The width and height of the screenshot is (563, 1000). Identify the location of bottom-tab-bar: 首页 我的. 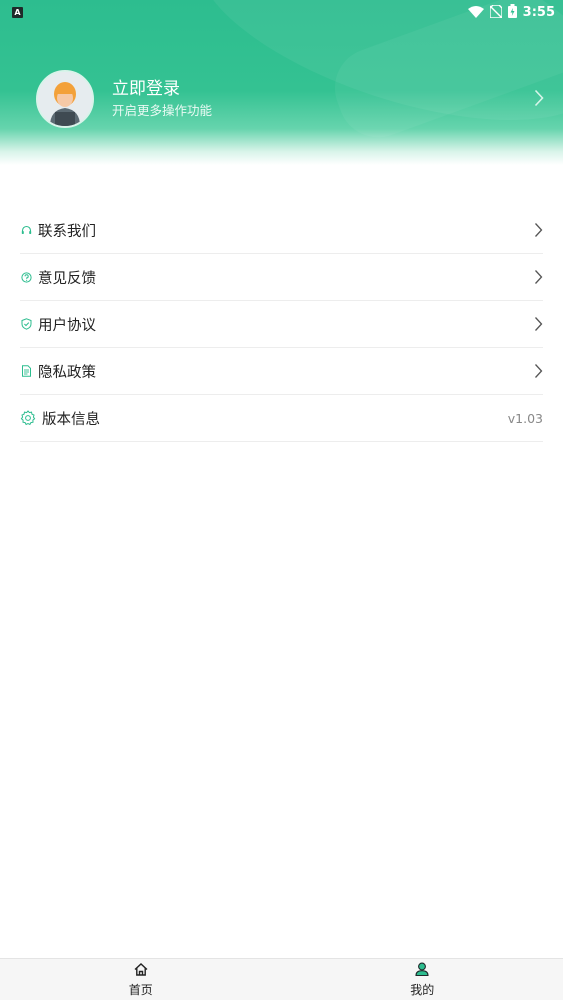
(281, 979).